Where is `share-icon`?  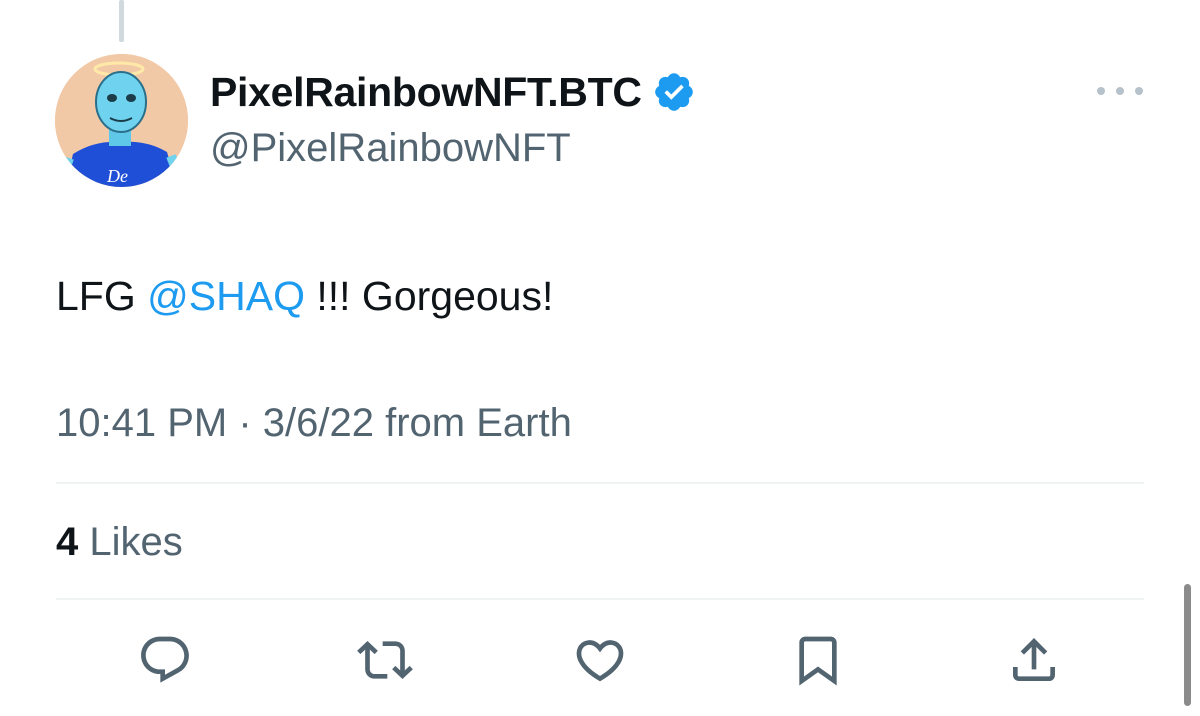 share-icon is located at coordinates (1034, 659).